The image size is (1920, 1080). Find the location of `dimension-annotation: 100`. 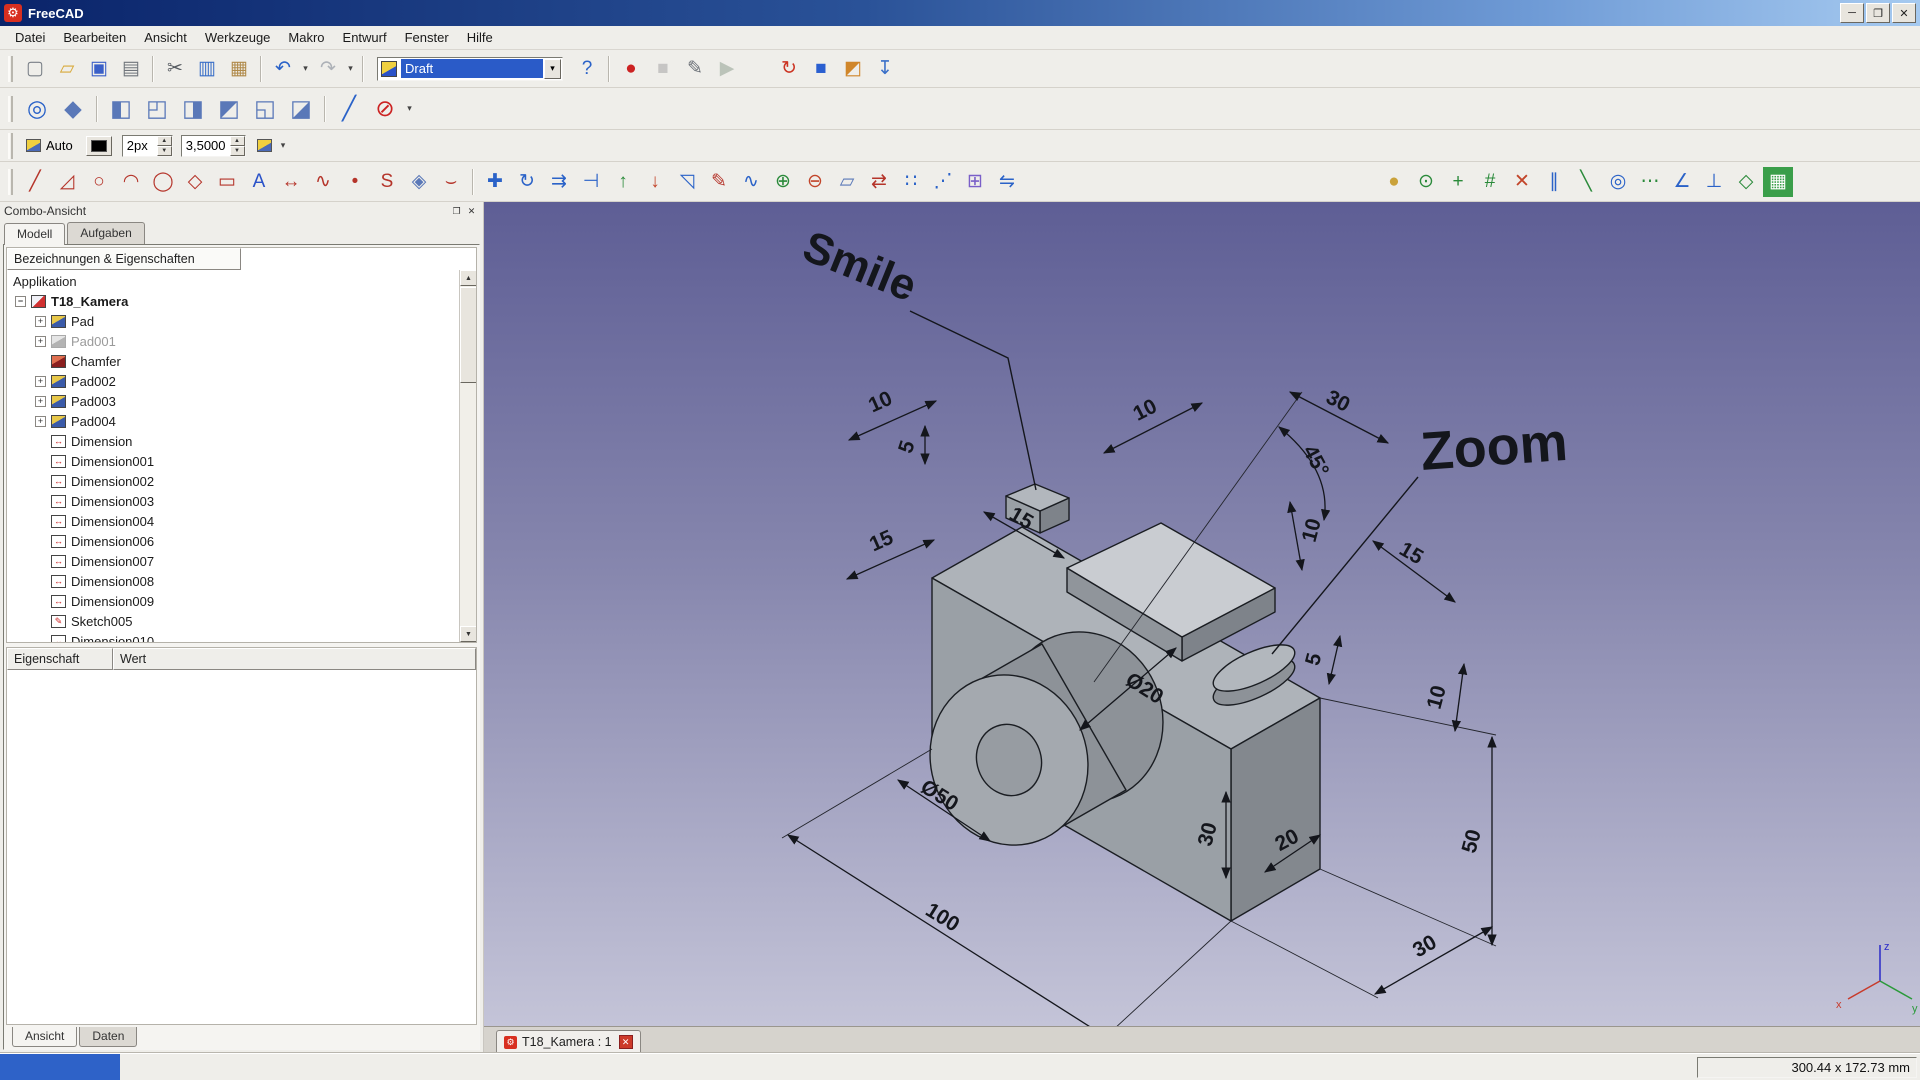

dimension-annotation: 100 is located at coordinates (947, 930).